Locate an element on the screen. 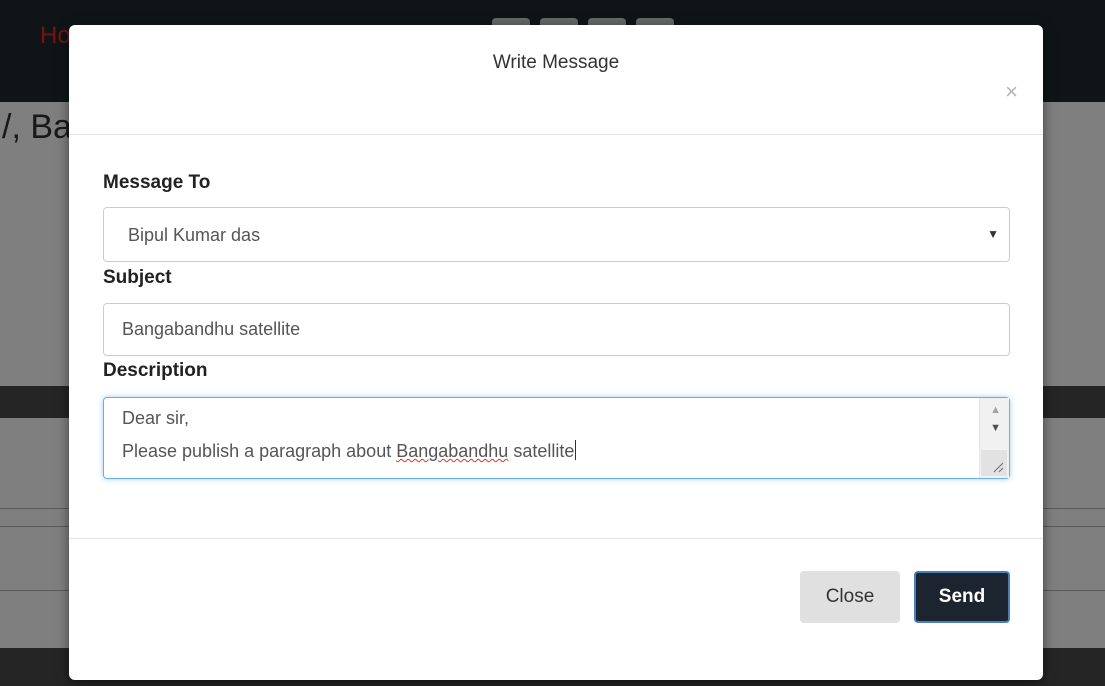 Image resolution: width=1105 pixels, height=686 pixels. modal-title: Write Message is located at coordinates (556, 62).